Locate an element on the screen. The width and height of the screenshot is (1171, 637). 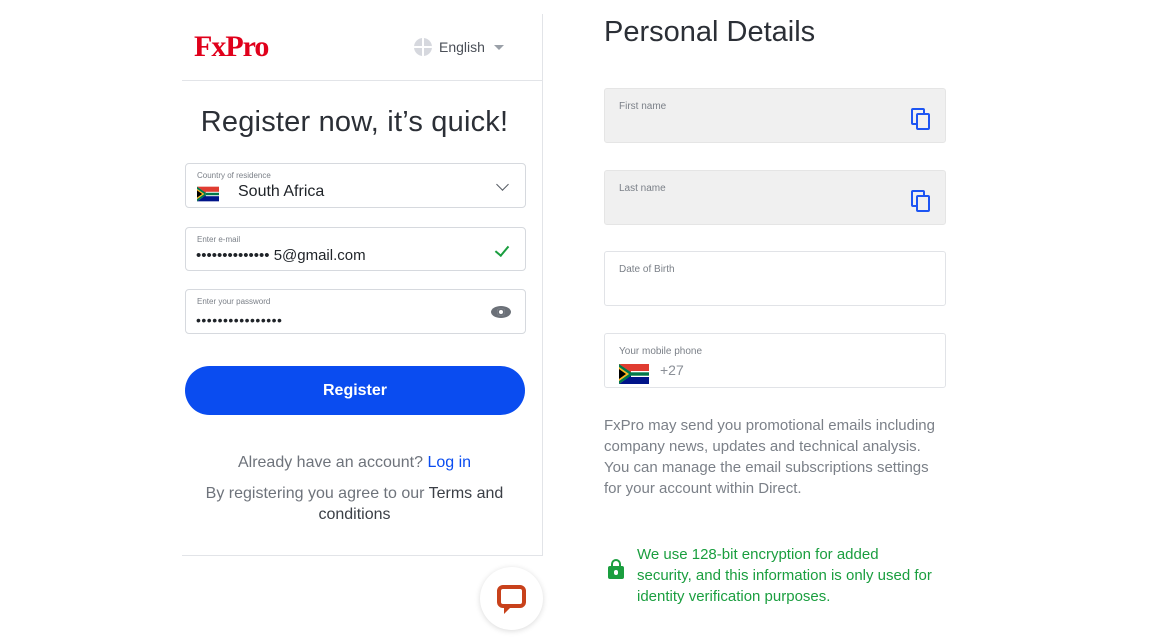
language-selector: English is located at coordinates (459, 47).